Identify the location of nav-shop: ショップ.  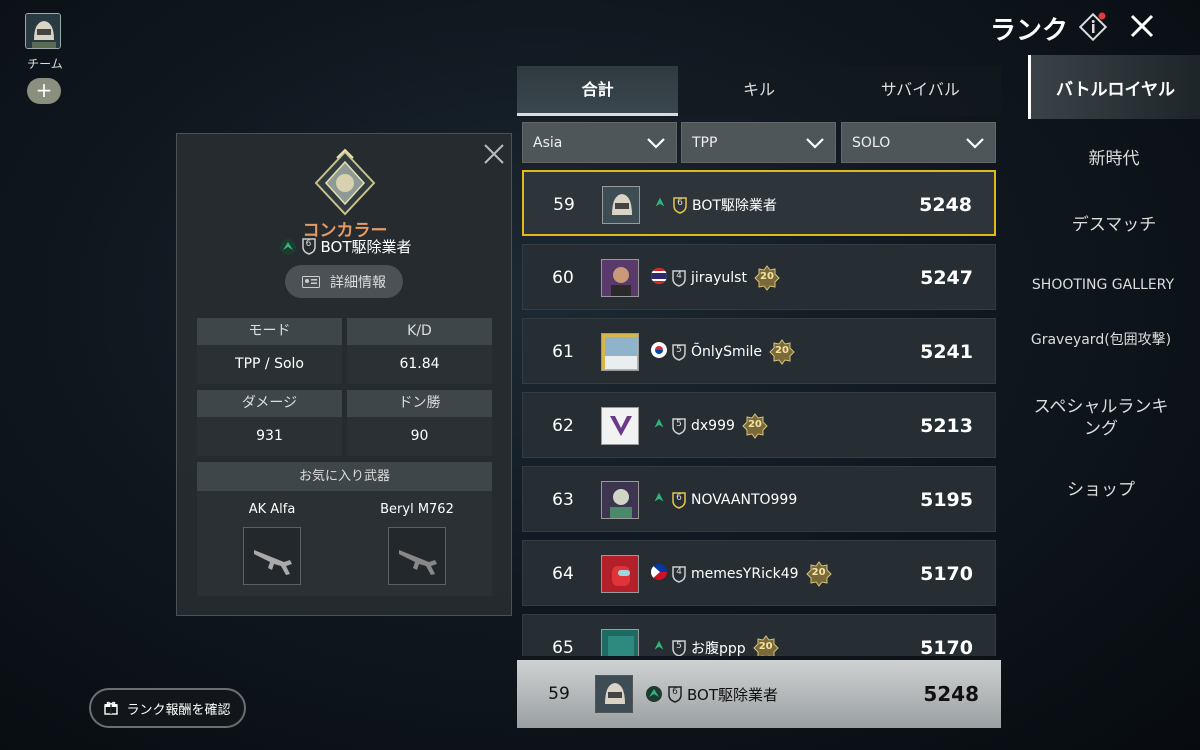
(1101, 487).